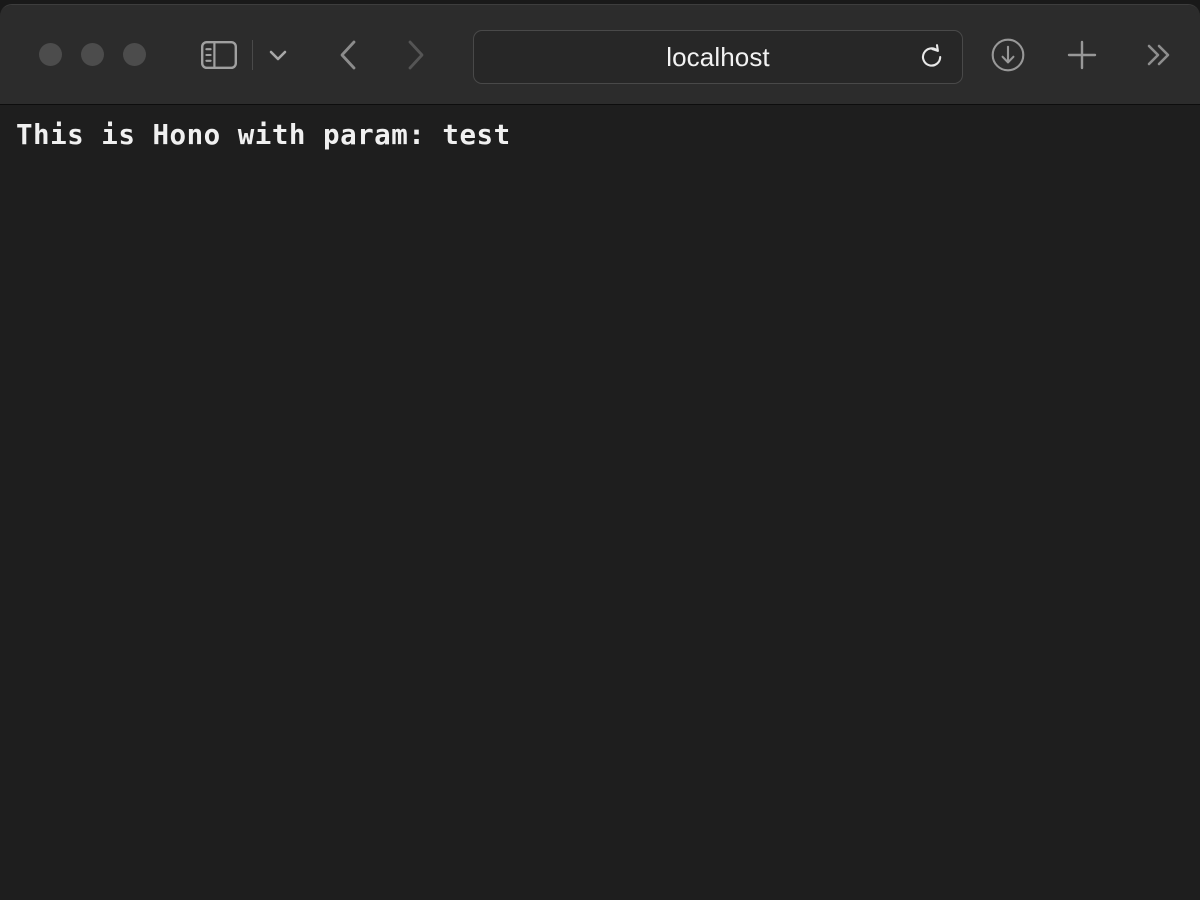 The image size is (1200, 900). Describe the element at coordinates (263, 135) in the screenshot. I see `page-body-text: This is Hono with param: test` at that location.